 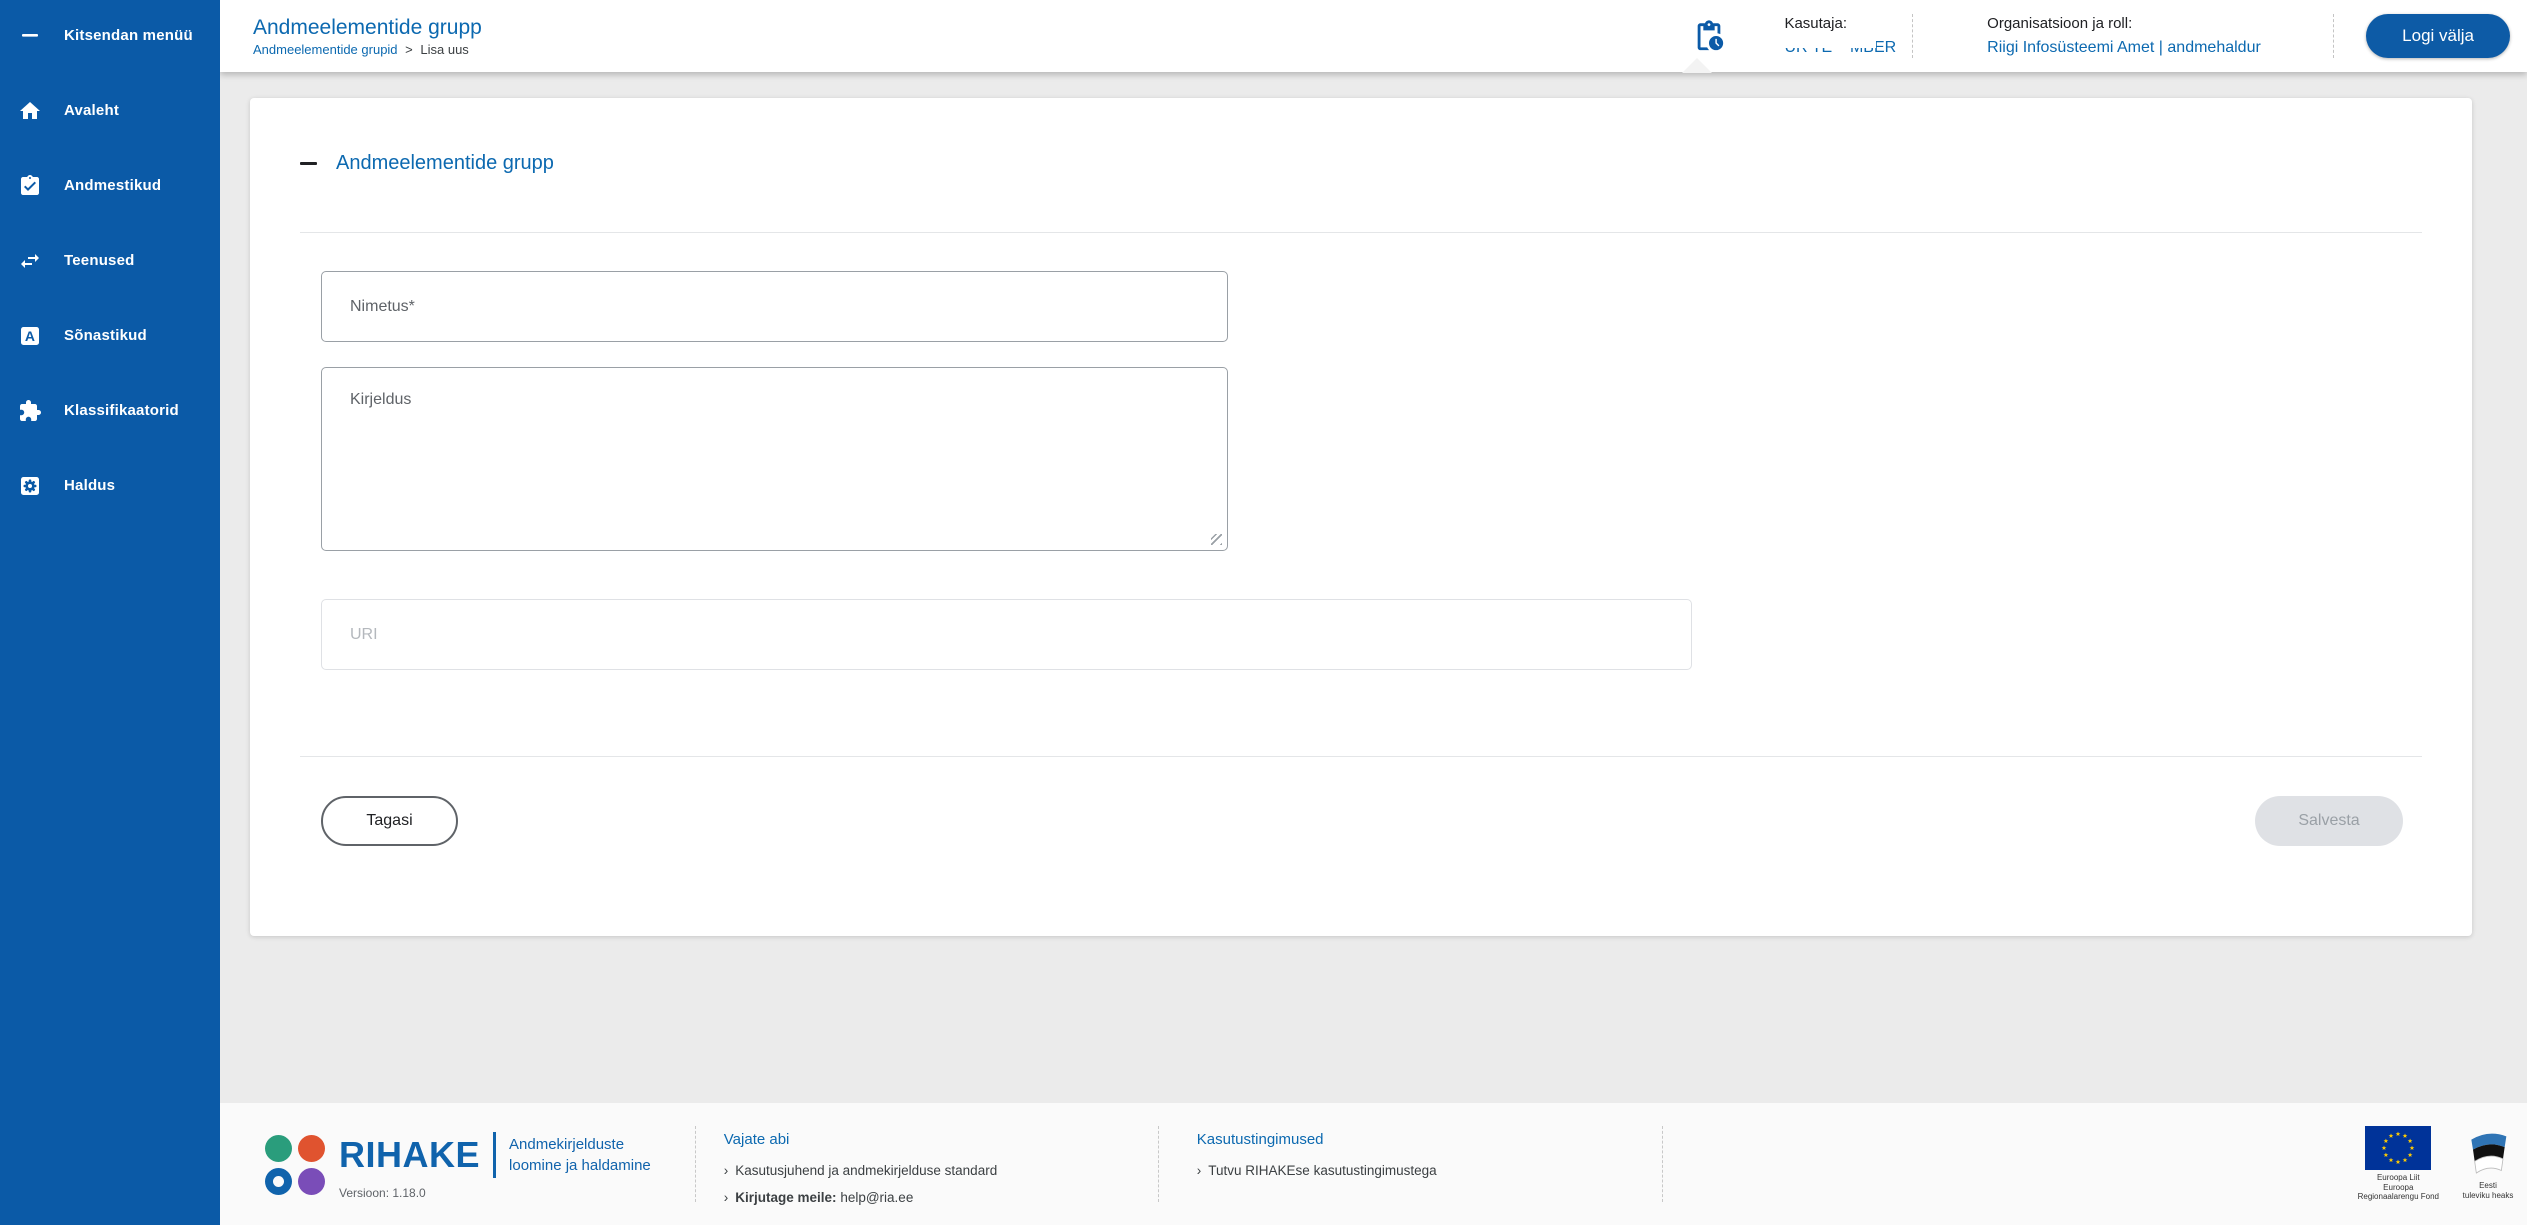 What do you see at coordinates (1399, 1170) in the screenshot?
I see `terms-link: › Tutvu RIHAKEse kasutustingimustega` at bounding box center [1399, 1170].